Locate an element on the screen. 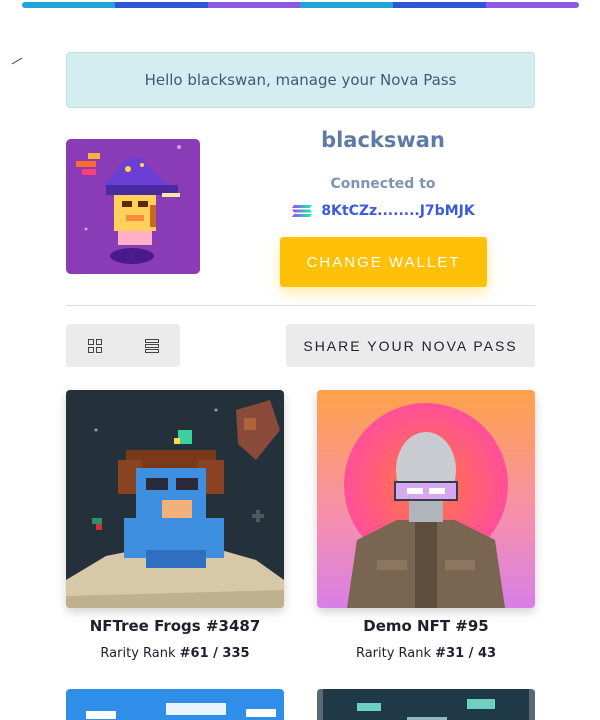 The width and height of the screenshot is (600, 720). nft-image-teal is located at coordinates (426, 704).